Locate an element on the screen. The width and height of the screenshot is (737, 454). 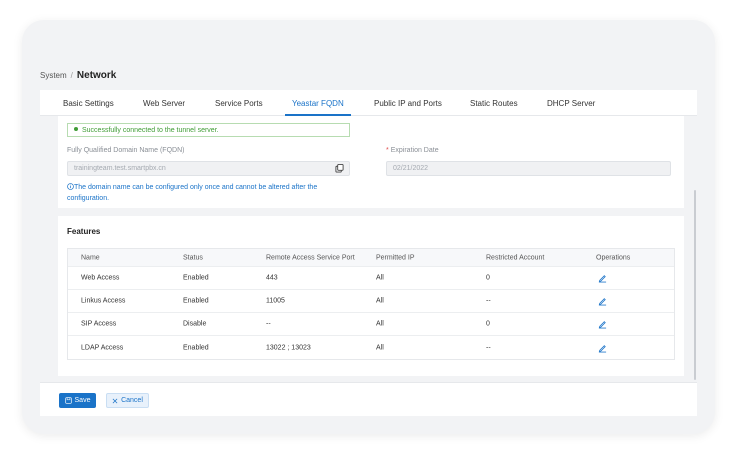
breadcrumb-parent: System is located at coordinates (53, 75).